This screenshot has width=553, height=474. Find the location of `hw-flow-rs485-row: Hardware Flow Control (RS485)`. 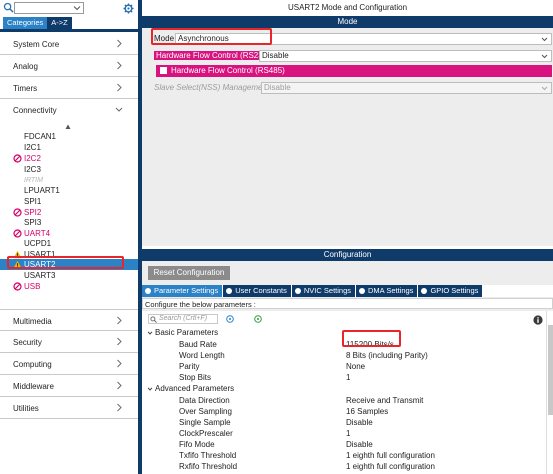

hw-flow-rs485-row: Hardware Flow Control (RS485) is located at coordinates (354, 71).